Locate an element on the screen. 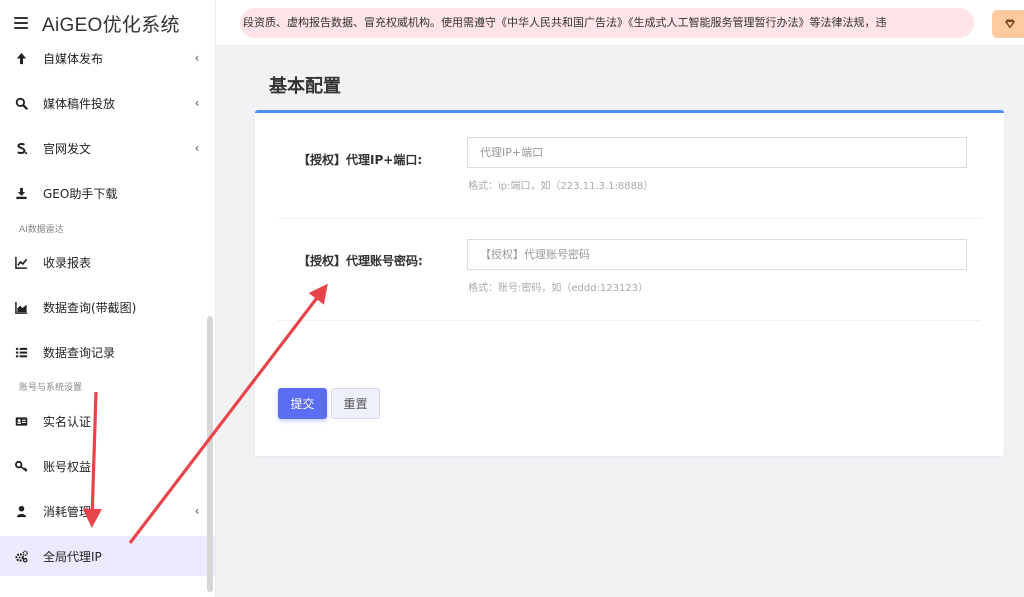  menu-toggle-icon is located at coordinates (21, 23).